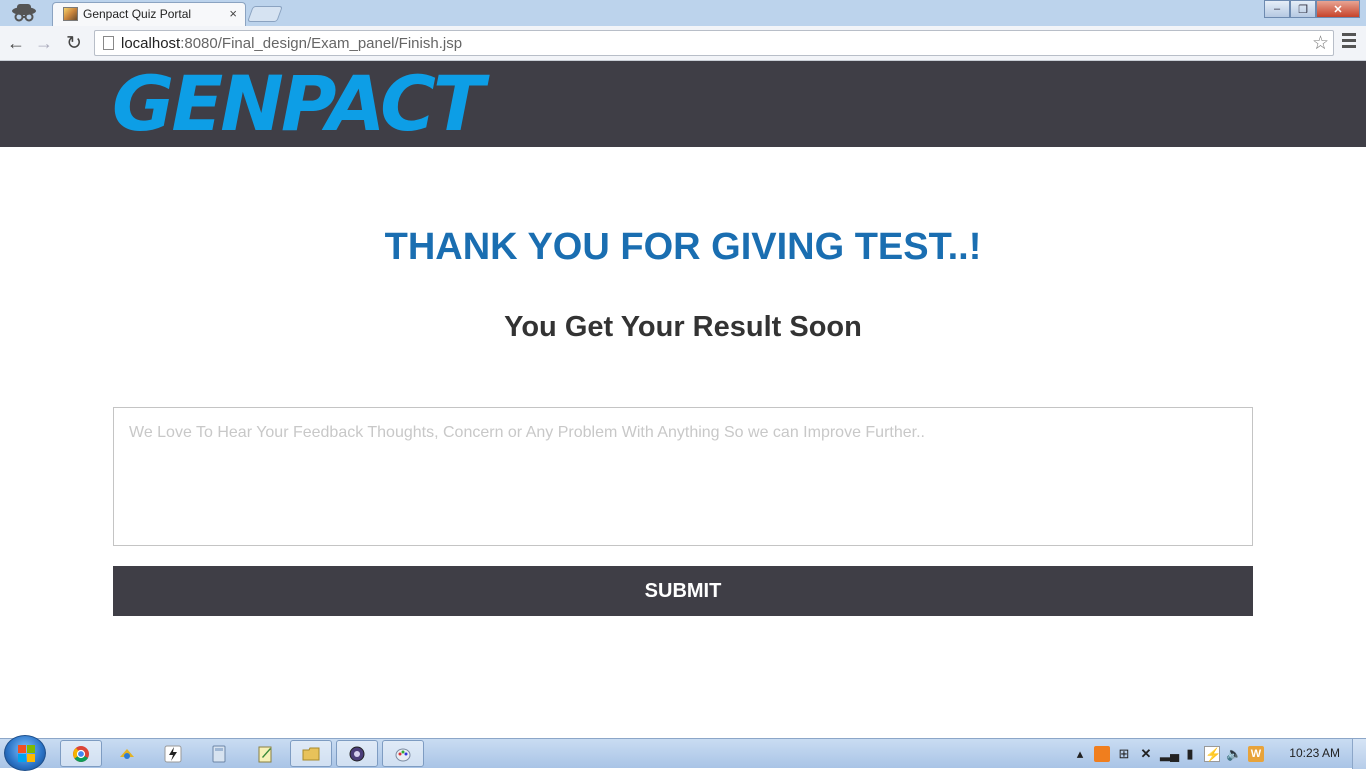  Describe the element at coordinates (1146, 754) in the screenshot. I see `x-icon: ✕` at that location.